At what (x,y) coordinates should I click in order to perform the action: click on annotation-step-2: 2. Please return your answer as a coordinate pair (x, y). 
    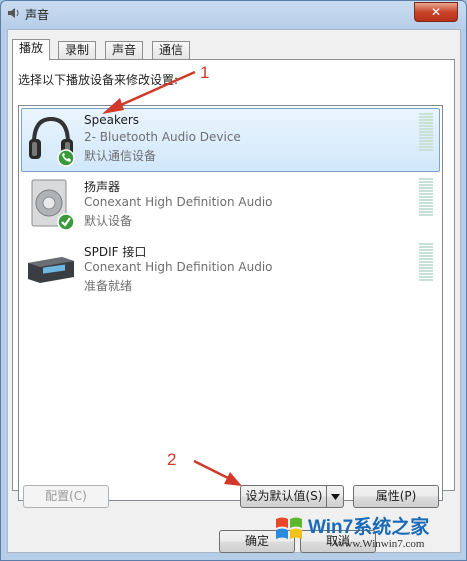
    Looking at the image, I should click on (172, 459).